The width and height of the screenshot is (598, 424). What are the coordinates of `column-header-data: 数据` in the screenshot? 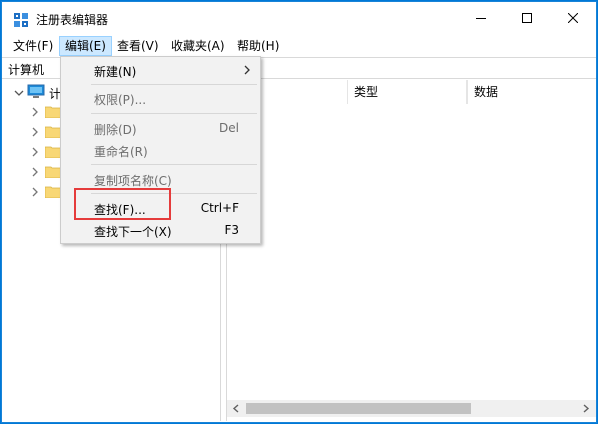 It's located at (532, 92).